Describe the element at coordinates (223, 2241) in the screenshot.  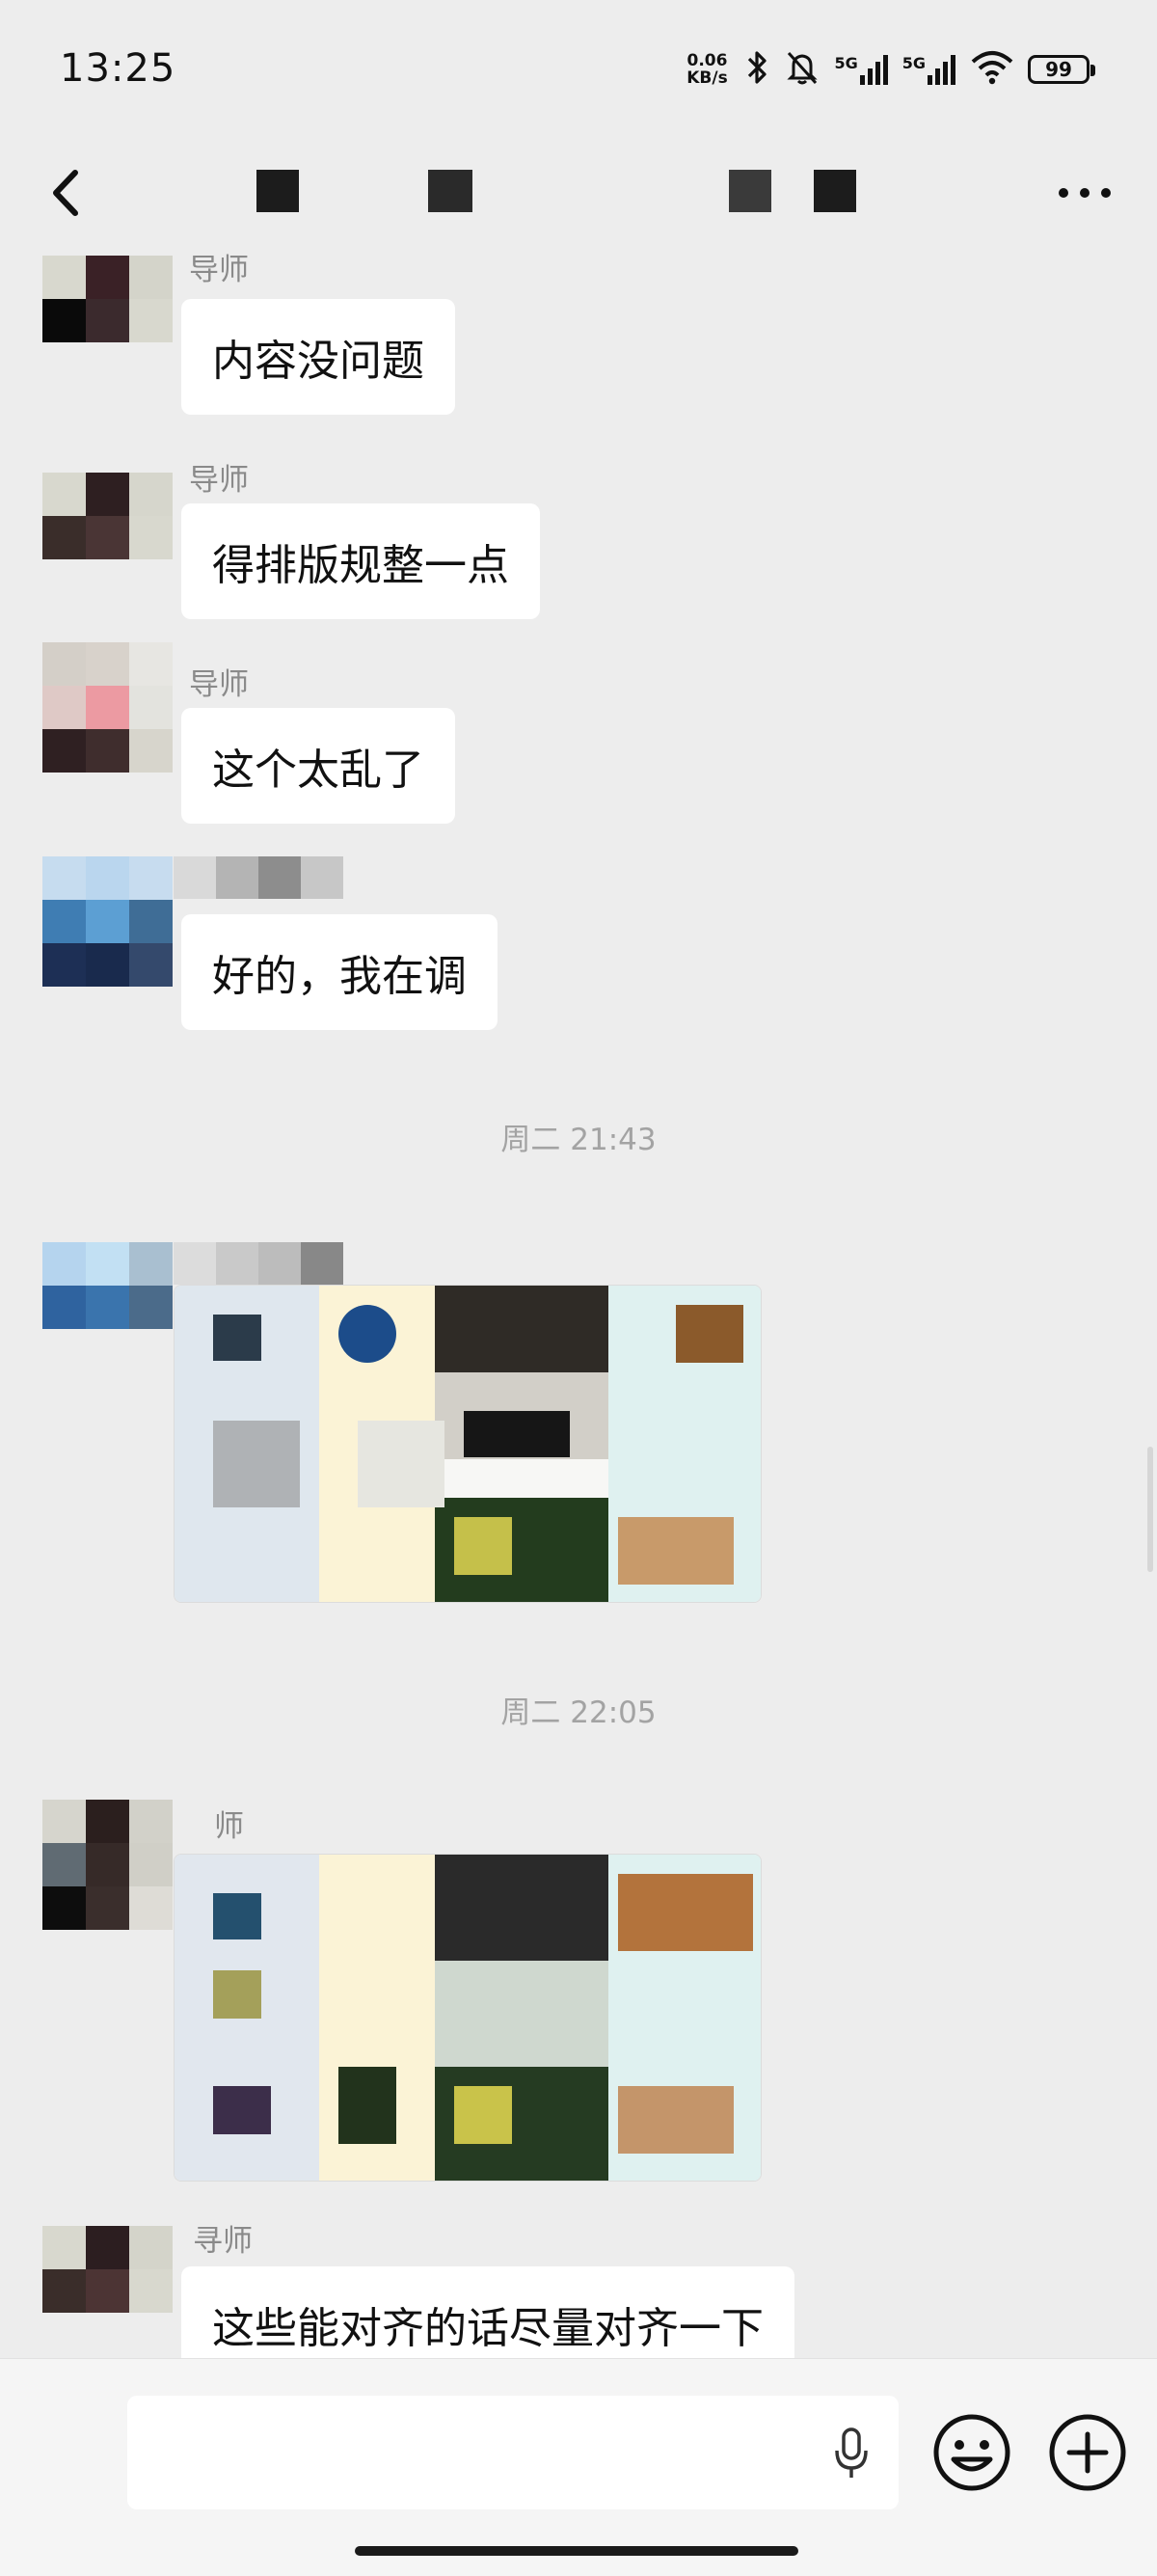
I see `sender-name: 寻师` at that location.